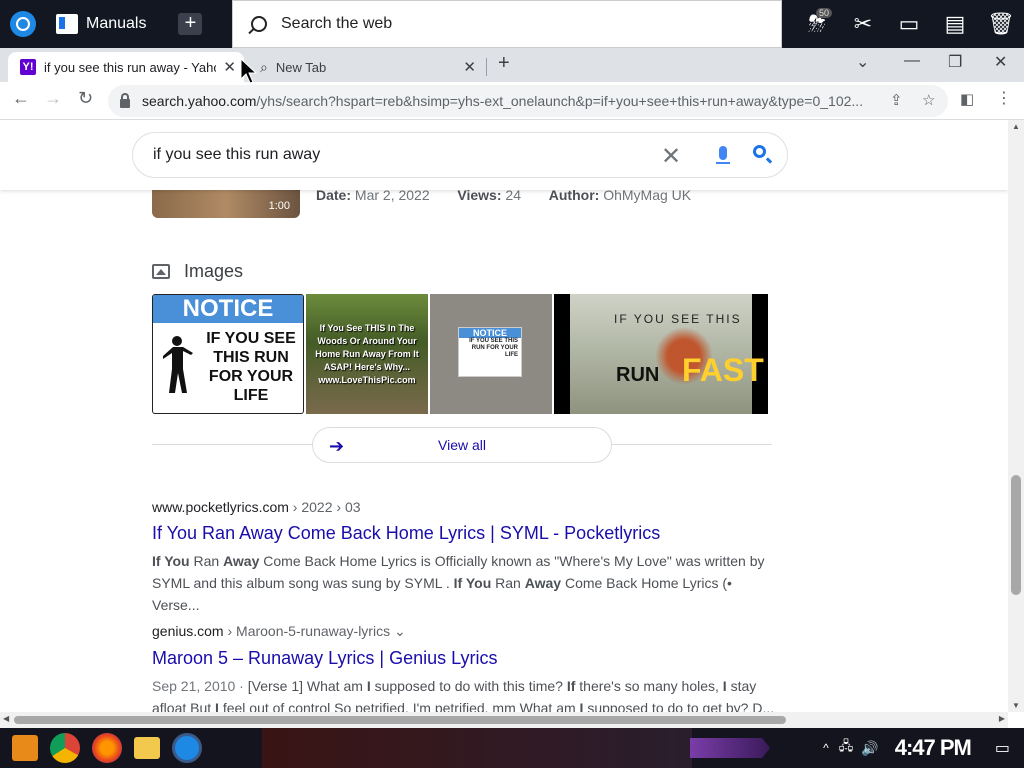 Image resolution: width=1024 pixels, height=768 pixels. Describe the element at coordinates (324, 507) in the screenshot. I see `result-path: › 2022 › 03` at that location.